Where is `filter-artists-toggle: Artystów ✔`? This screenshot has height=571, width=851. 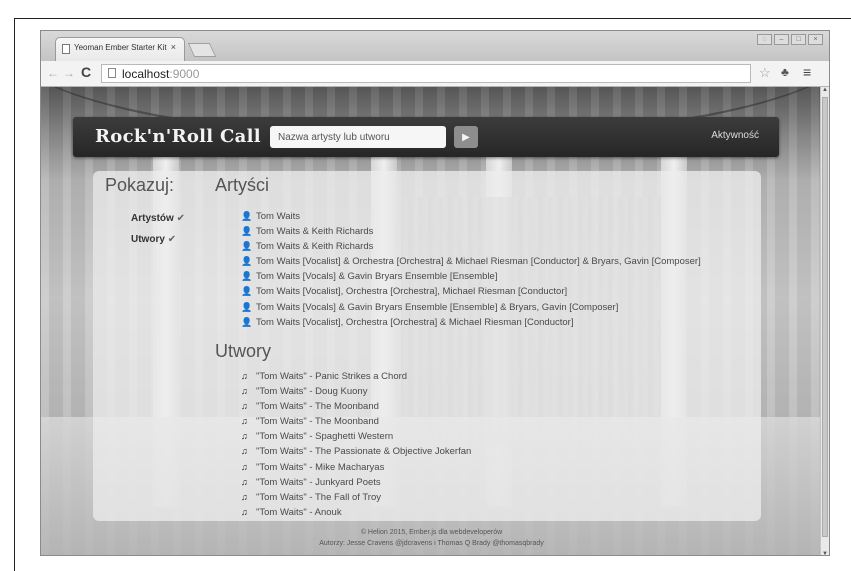
filter-artists-toggle: Artystów ✔ is located at coordinates (158, 218).